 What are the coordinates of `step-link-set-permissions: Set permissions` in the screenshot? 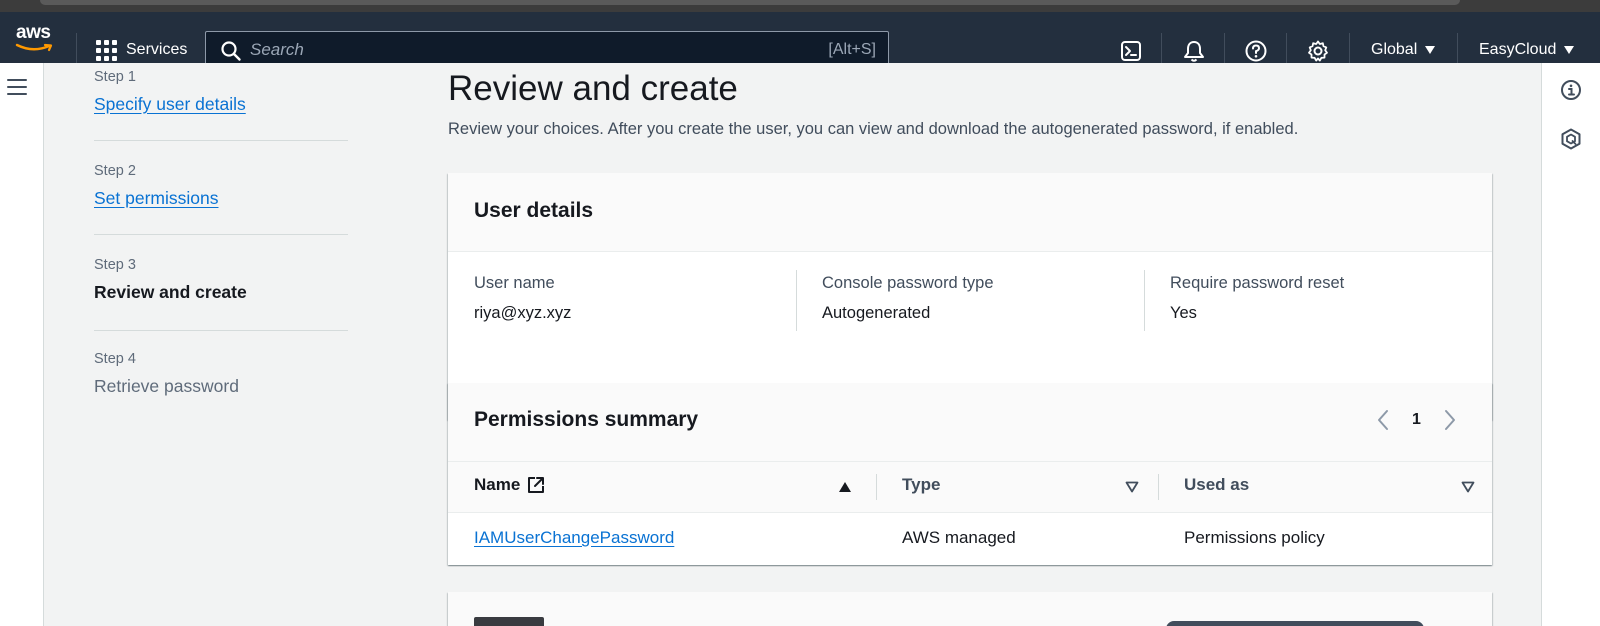 It's located at (221, 198).